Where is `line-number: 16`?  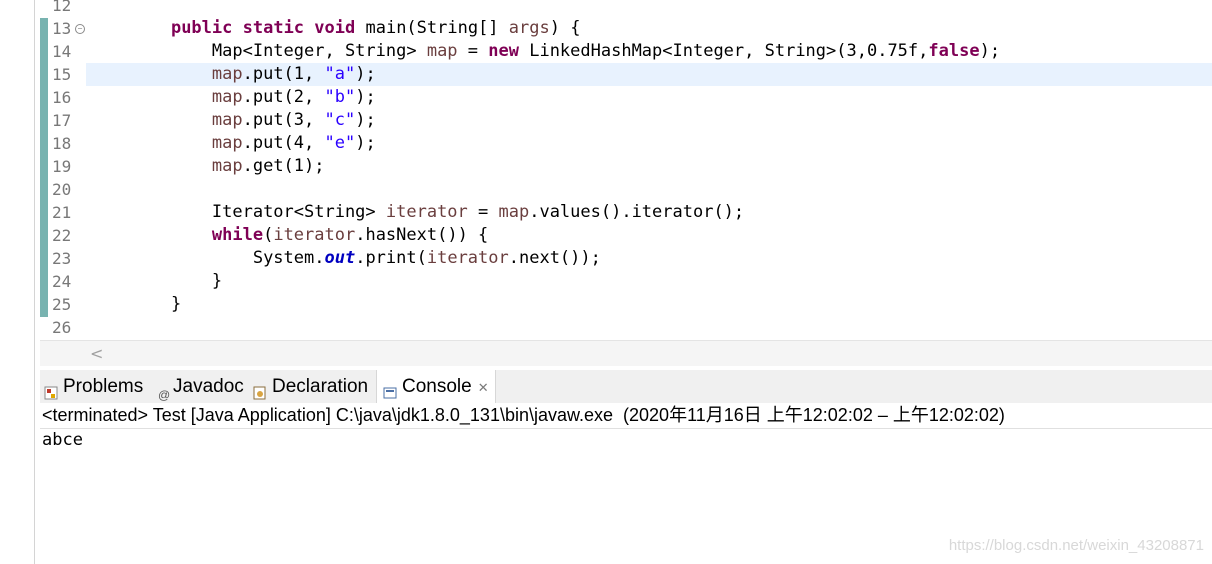
line-number: 16 is located at coordinates (62, 97).